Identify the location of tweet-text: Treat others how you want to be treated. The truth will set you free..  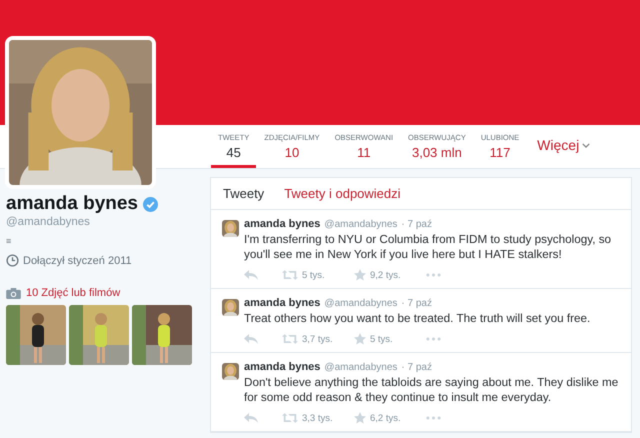
(418, 318).